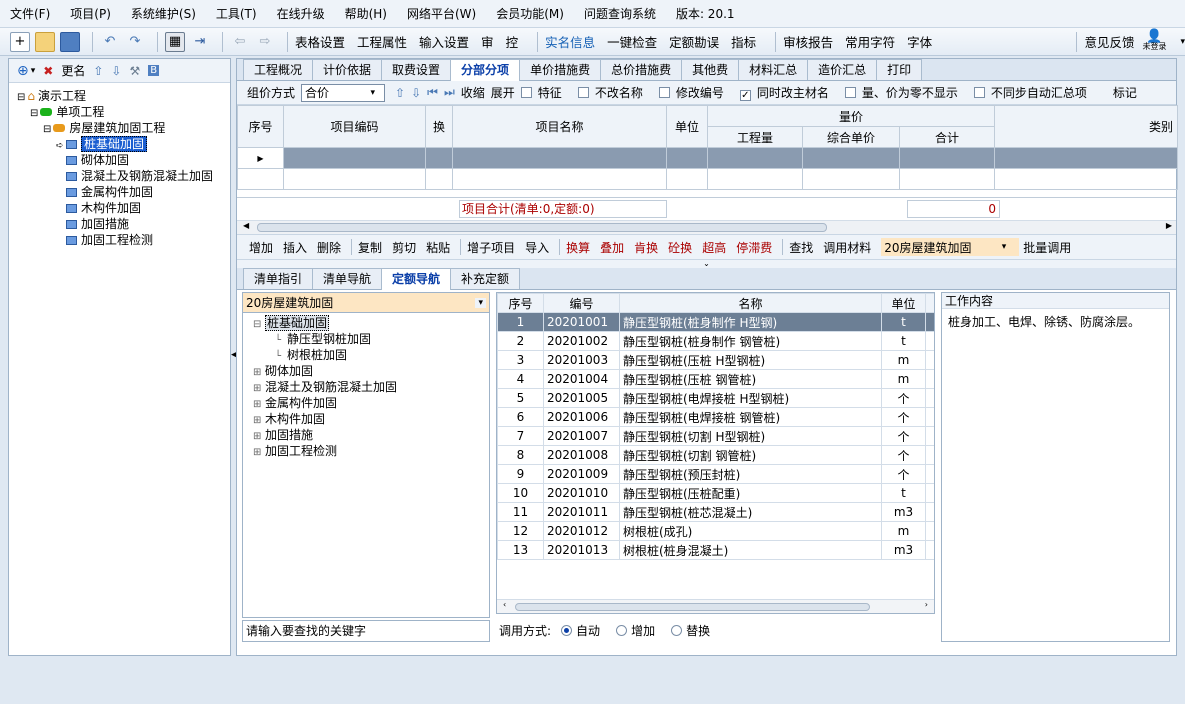 The height and width of the screenshot is (704, 1185). I want to click on add-circle-icon: ⊕, so click(23, 71).